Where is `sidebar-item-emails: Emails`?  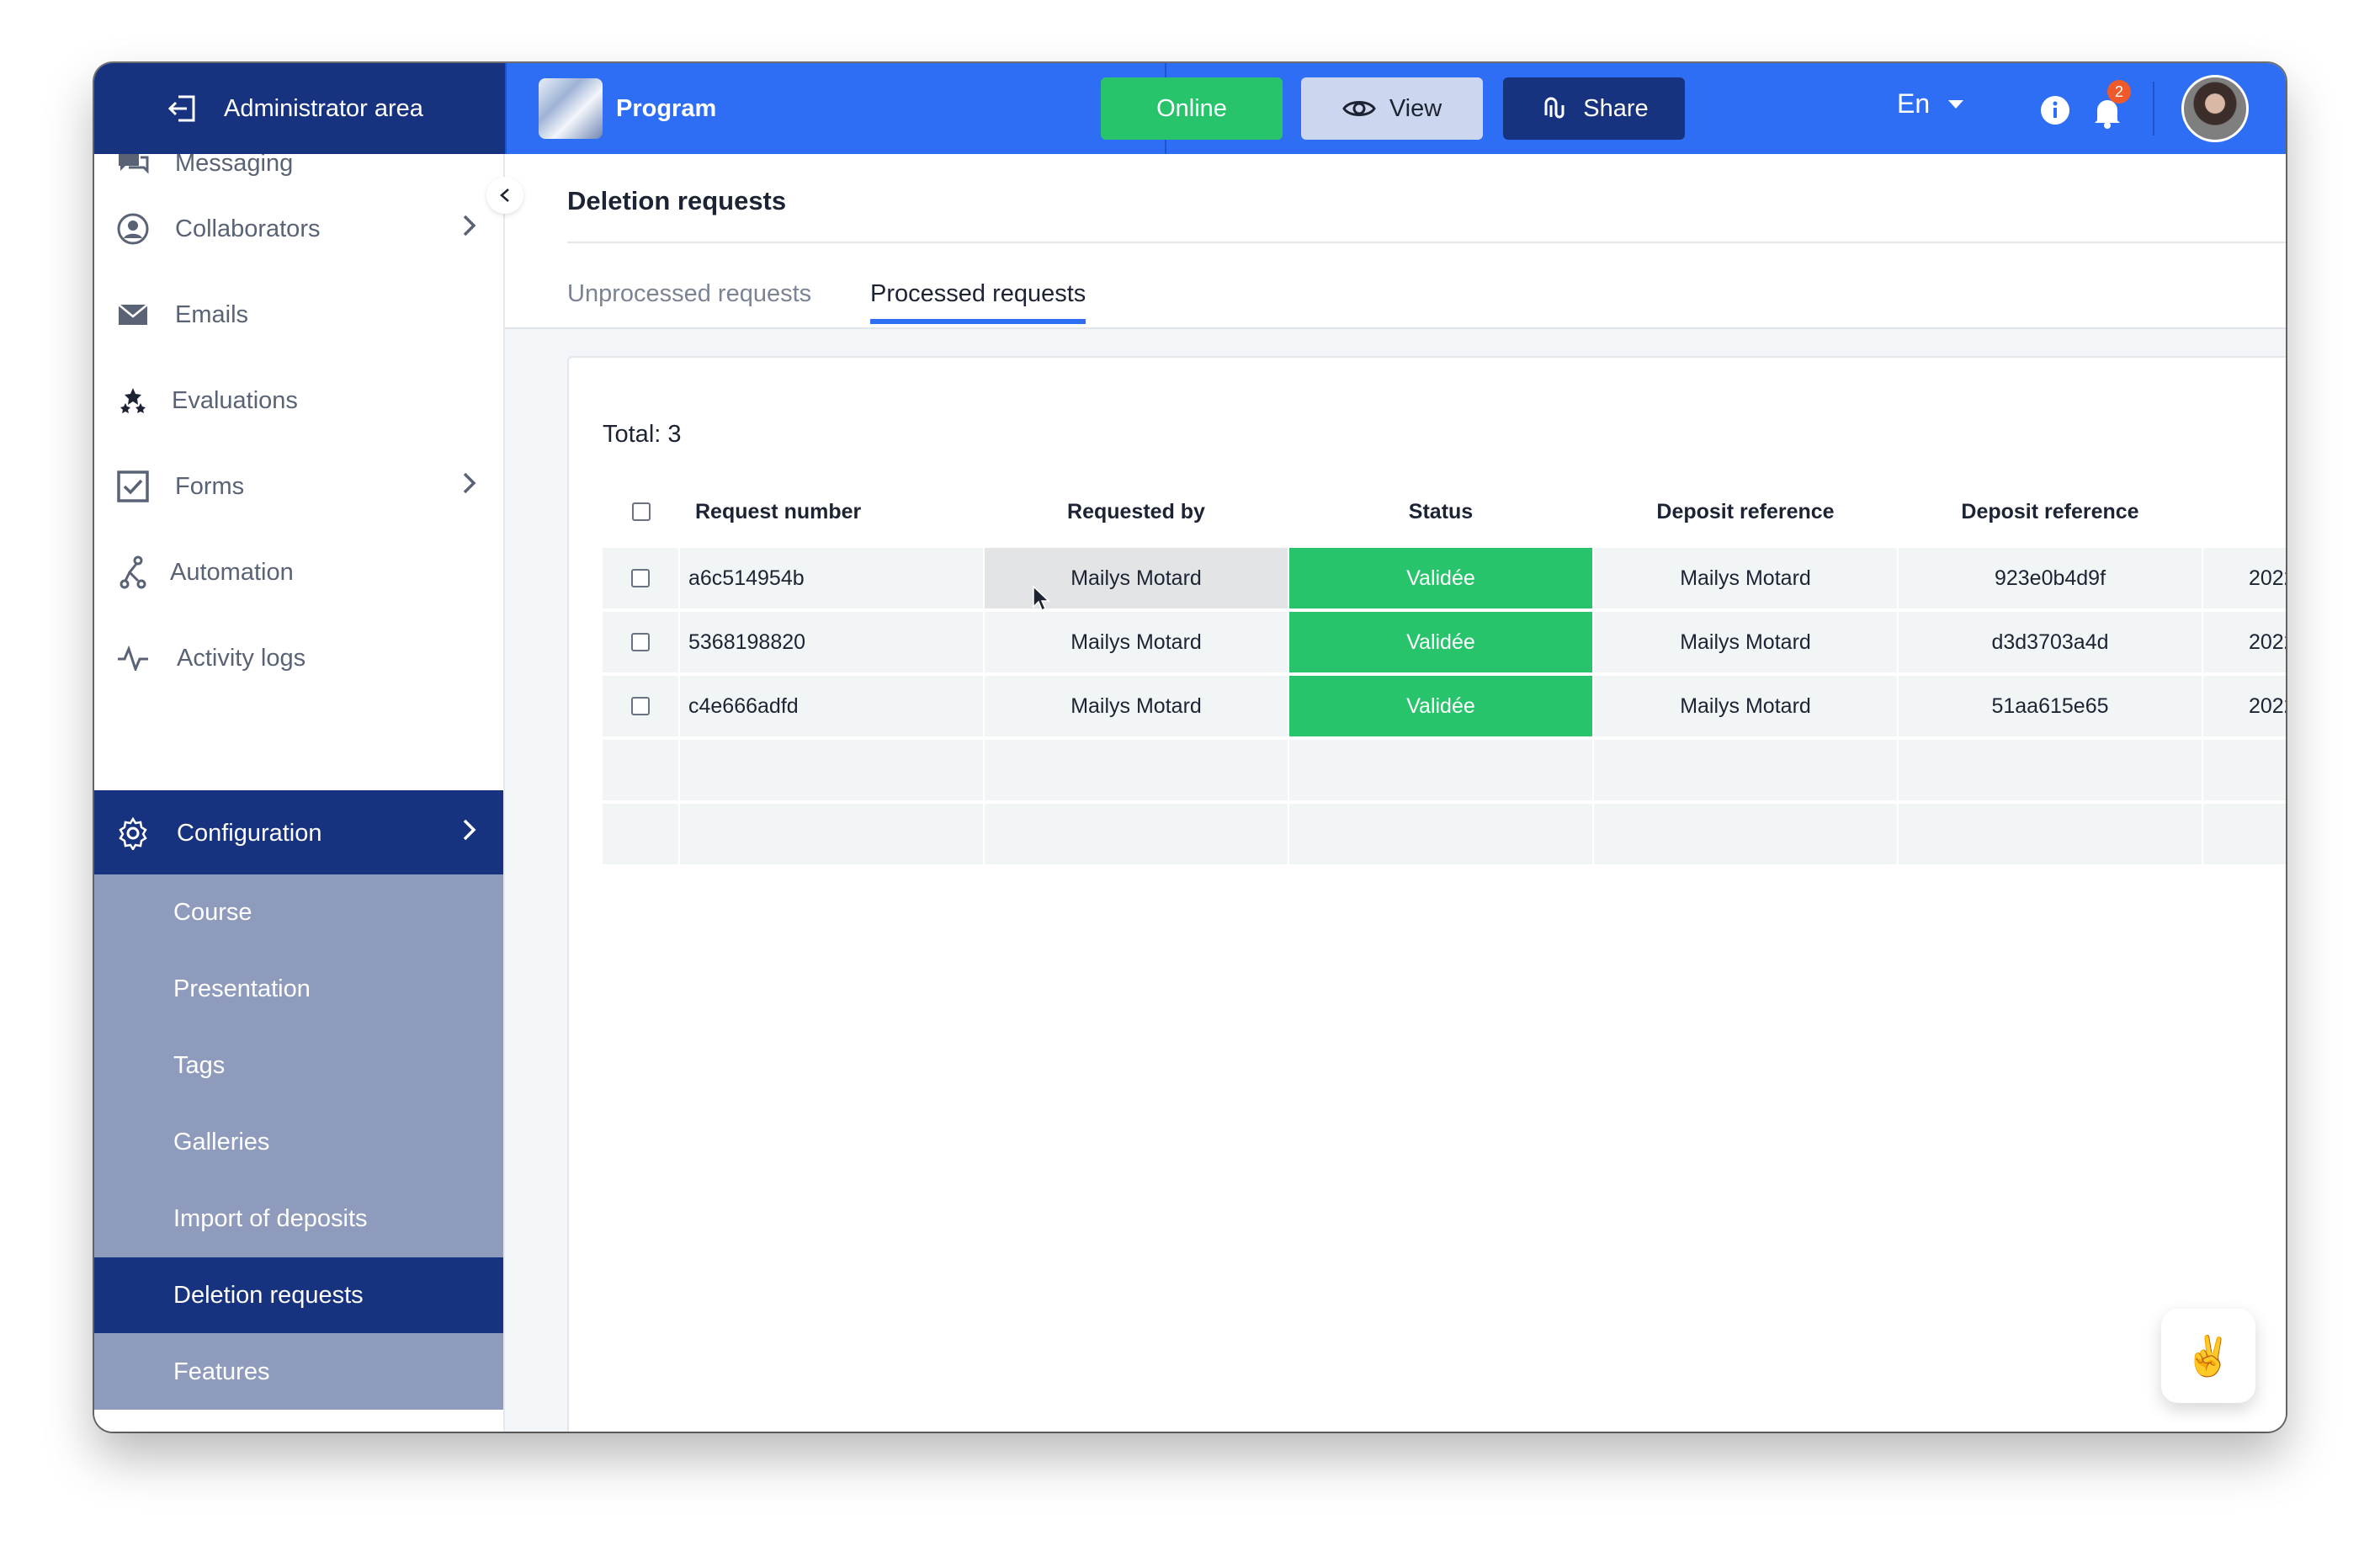 sidebar-item-emails: Emails is located at coordinates (298, 315).